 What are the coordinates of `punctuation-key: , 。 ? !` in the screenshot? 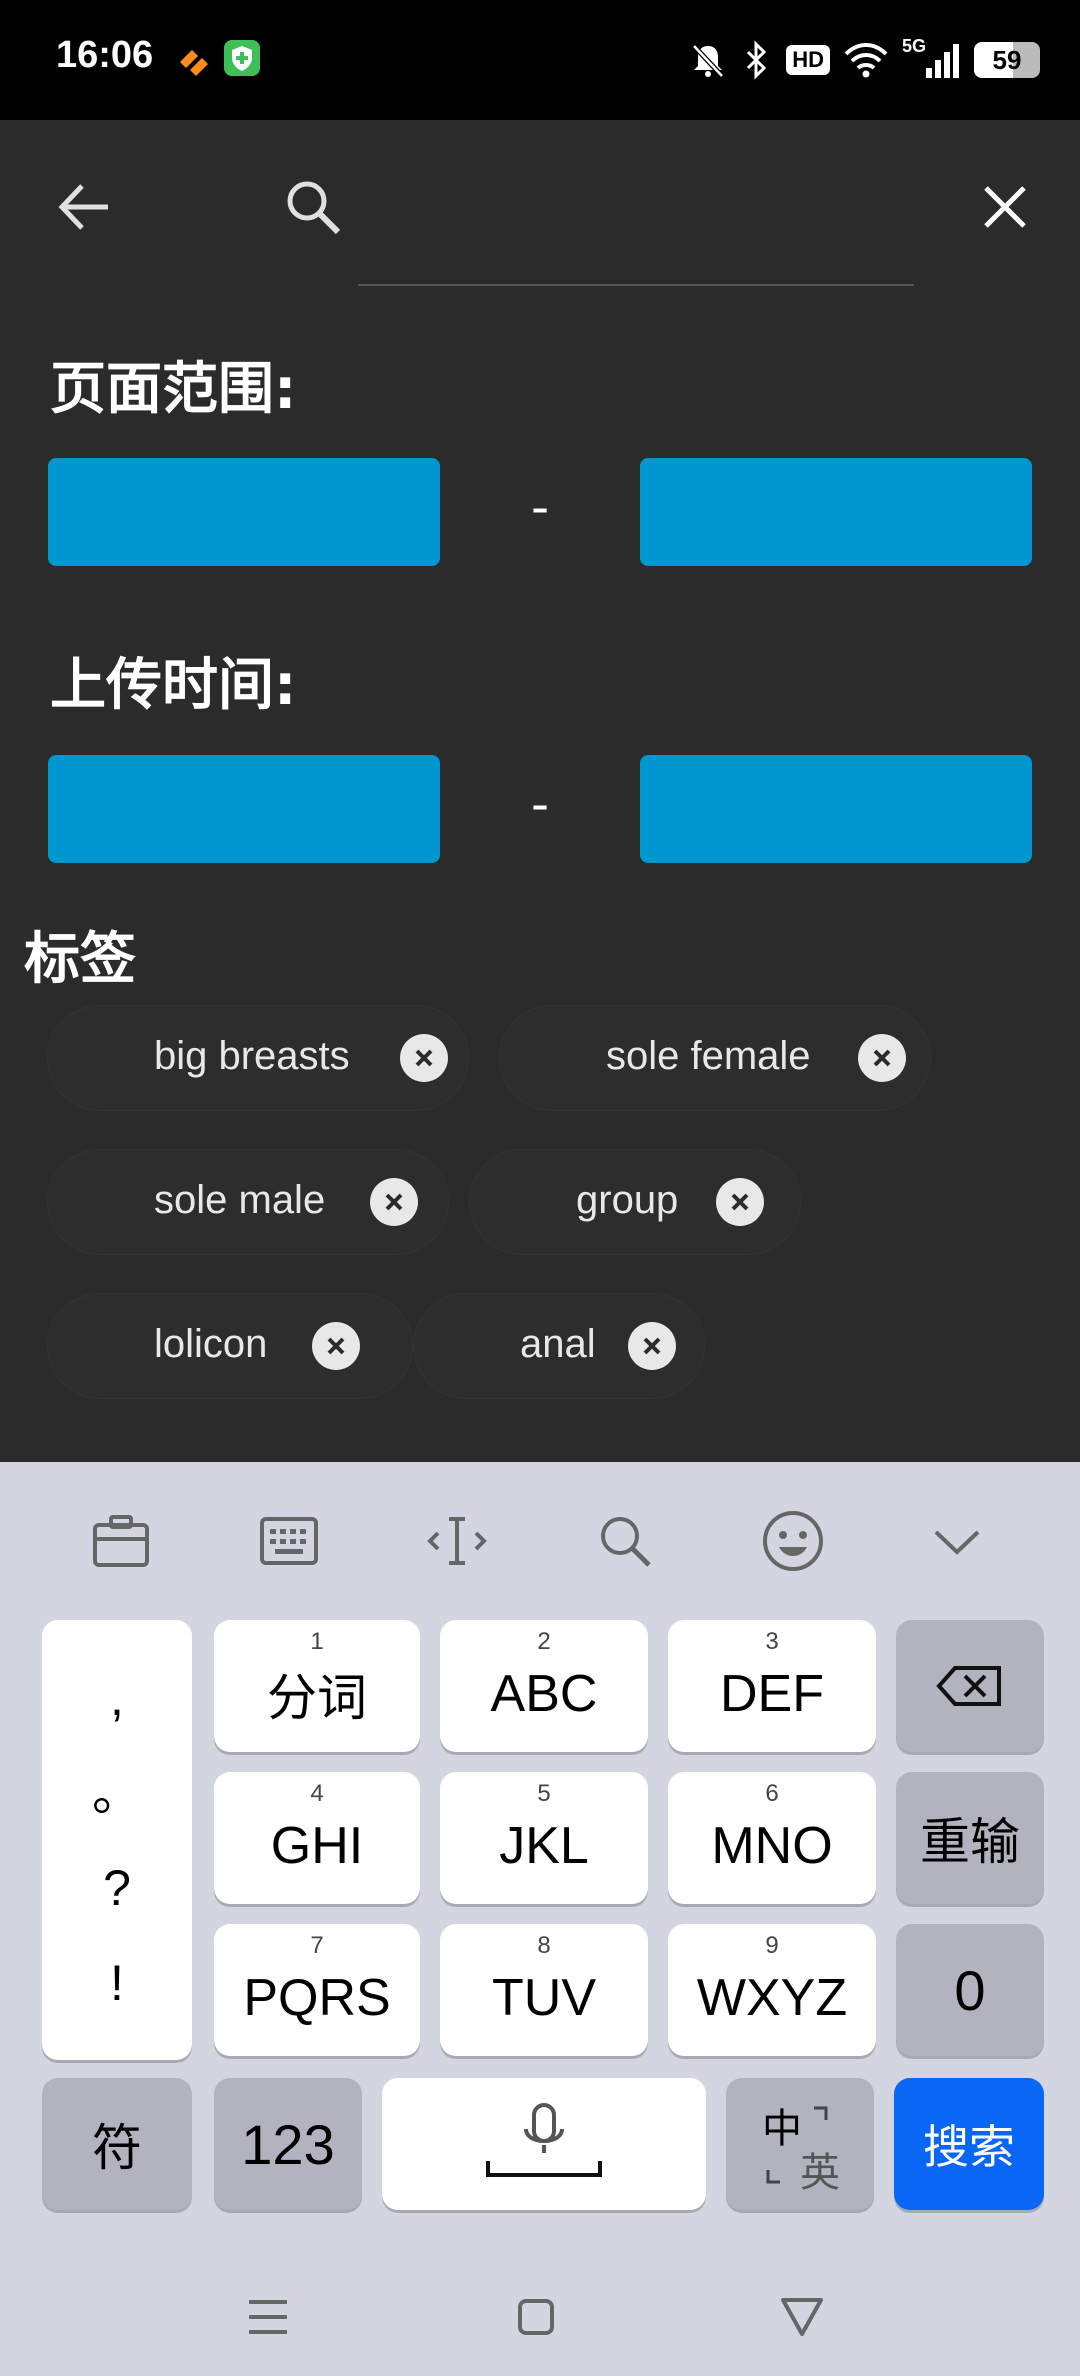 It's located at (117, 1840).